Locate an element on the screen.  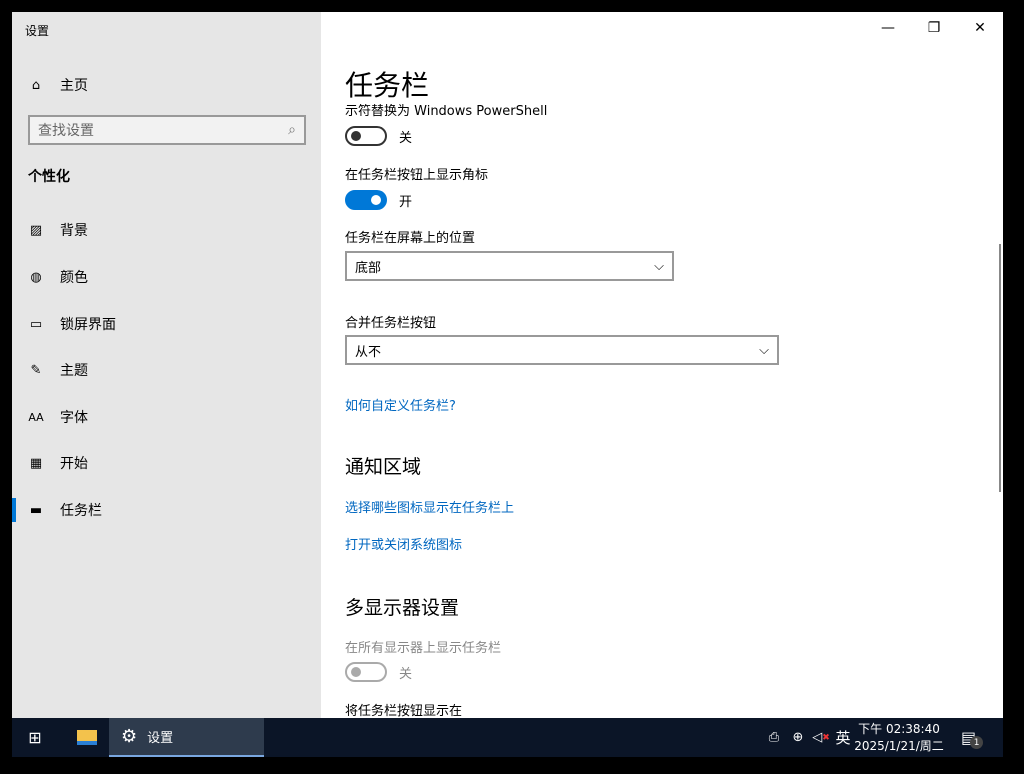
minimize-button: — is located at coordinates (888, 28).